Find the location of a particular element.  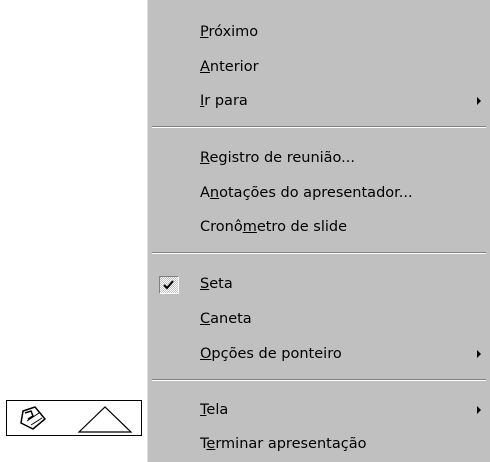

menu-item-end-show: Terminar apresentação is located at coordinates (318, 444).